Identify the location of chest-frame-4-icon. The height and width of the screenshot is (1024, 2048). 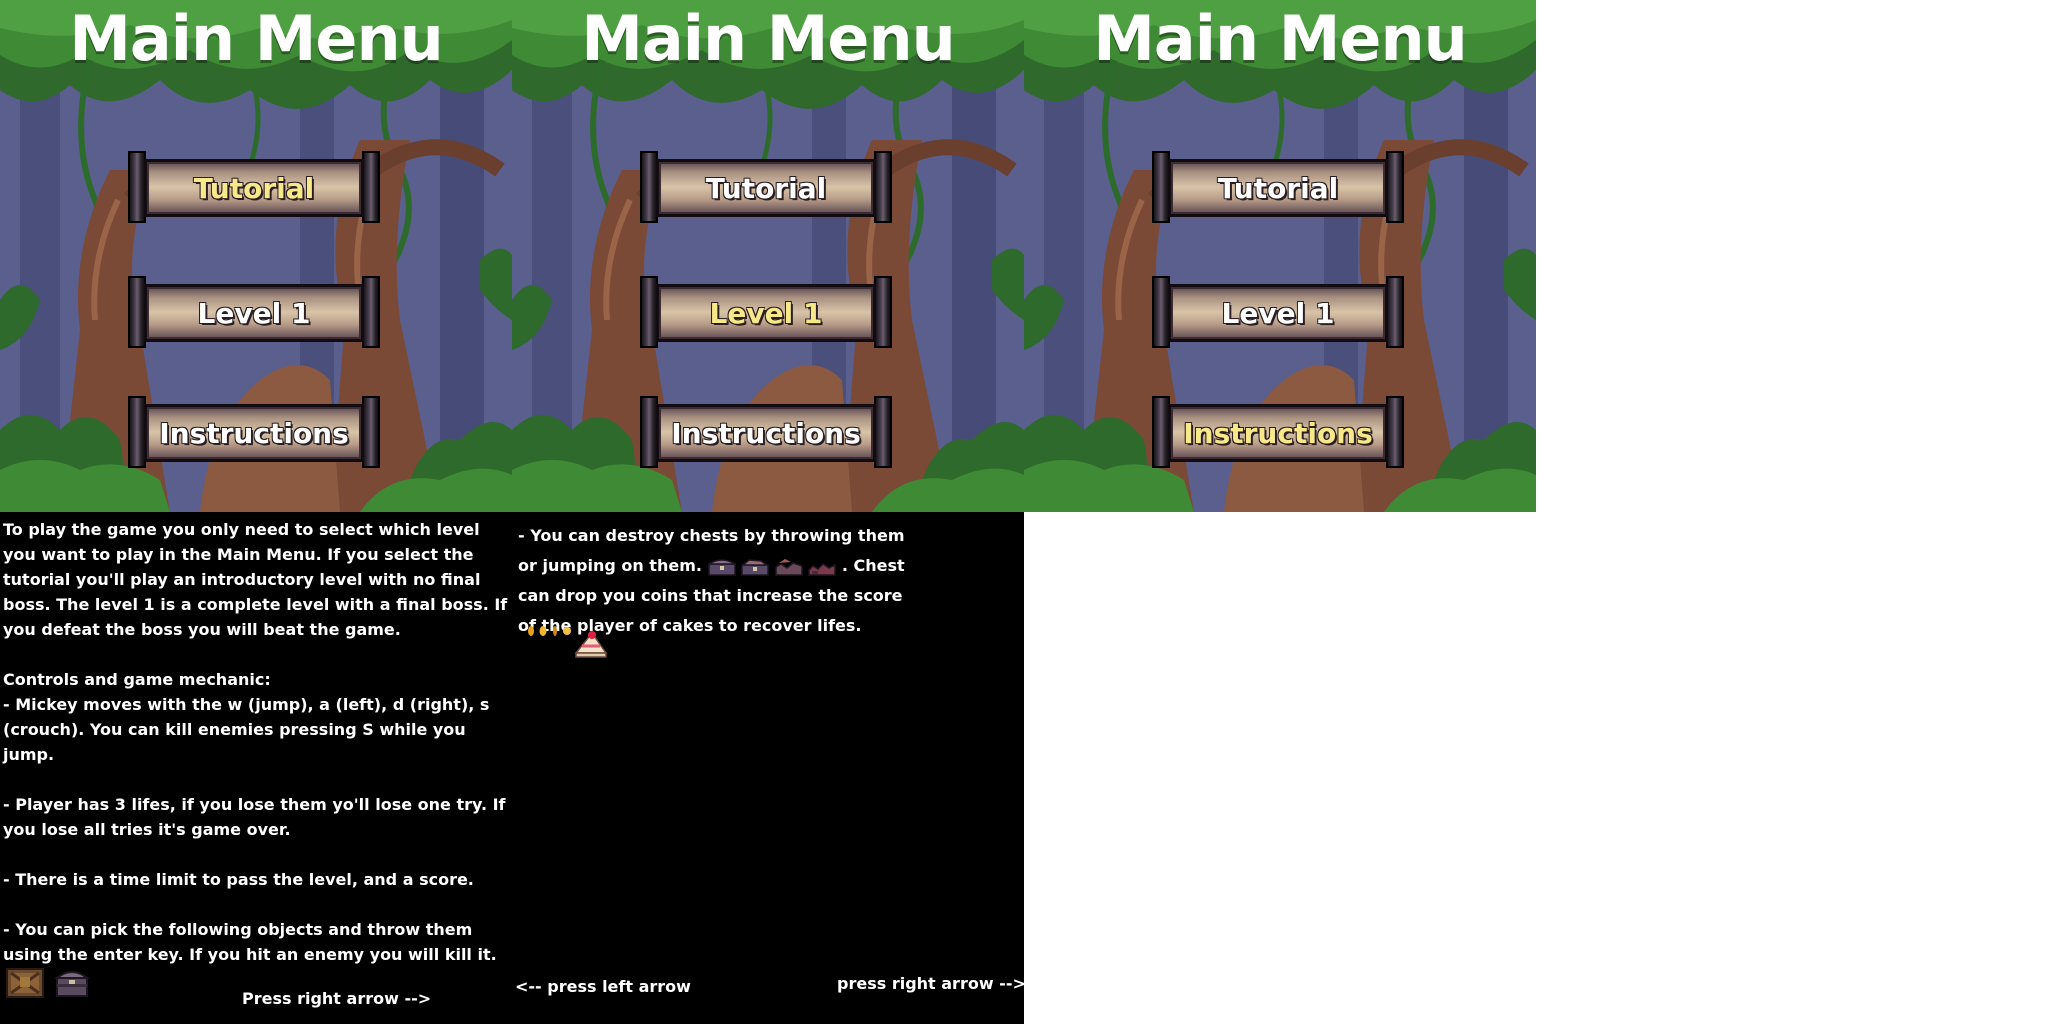
(822, 569).